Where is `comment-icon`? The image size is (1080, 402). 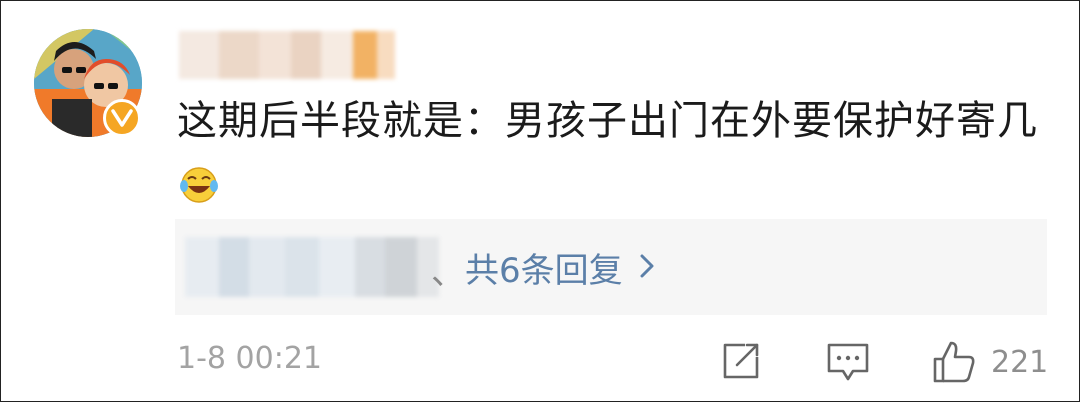 comment-icon is located at coordinates (848, 362).